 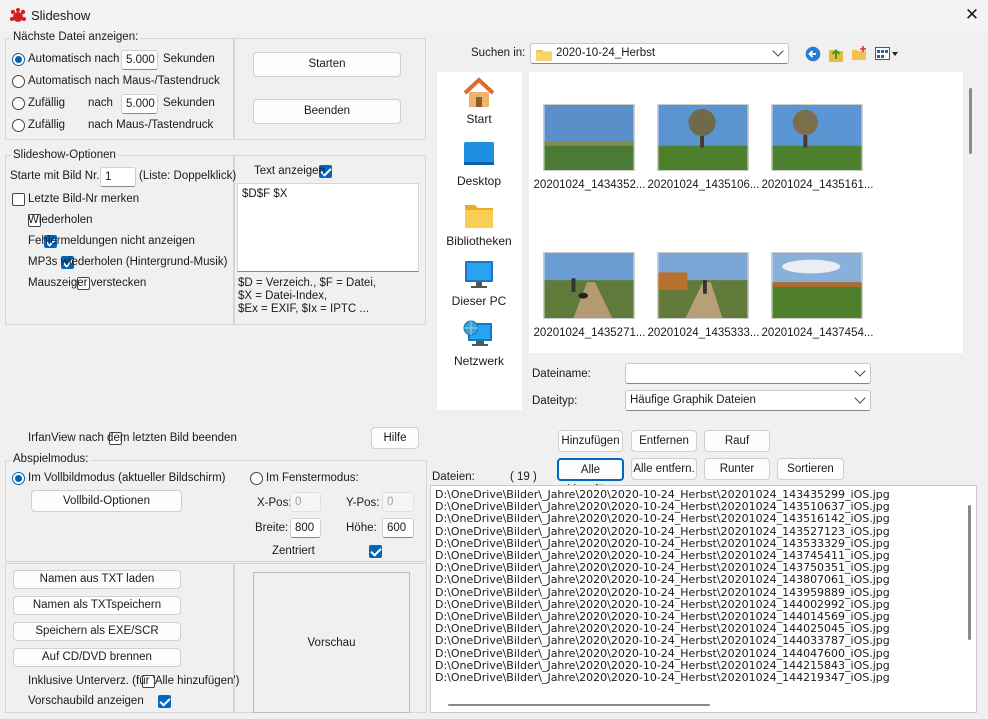 What do you see at coordinates (74, 59) in the screenshot?
I see `radio-auto-seconds-label: Automatisch nach` at bounding box center [74, 59].